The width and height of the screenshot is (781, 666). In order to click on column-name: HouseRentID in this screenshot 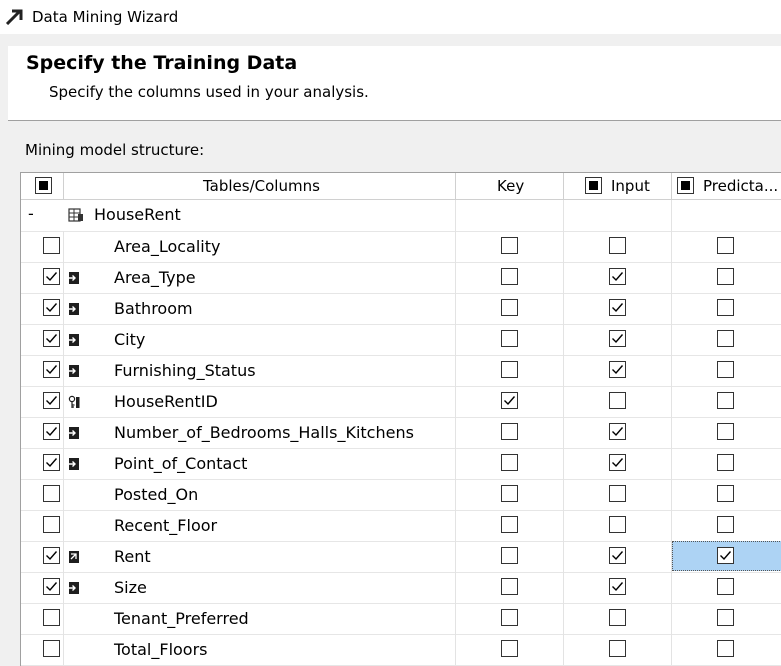, I will do `click(166, 401)`.